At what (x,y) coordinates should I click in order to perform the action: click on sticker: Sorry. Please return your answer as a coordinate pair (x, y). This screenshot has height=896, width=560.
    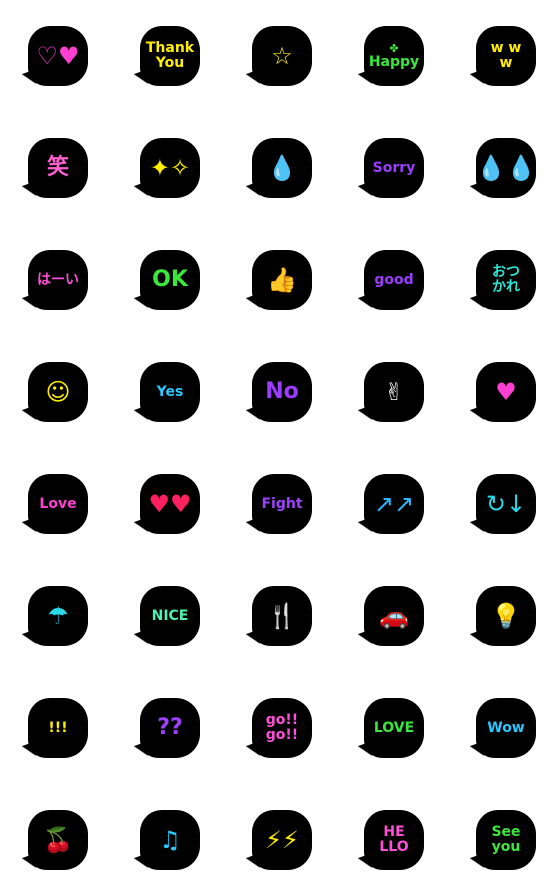
    Looking at the image, I should click on (392, 168).